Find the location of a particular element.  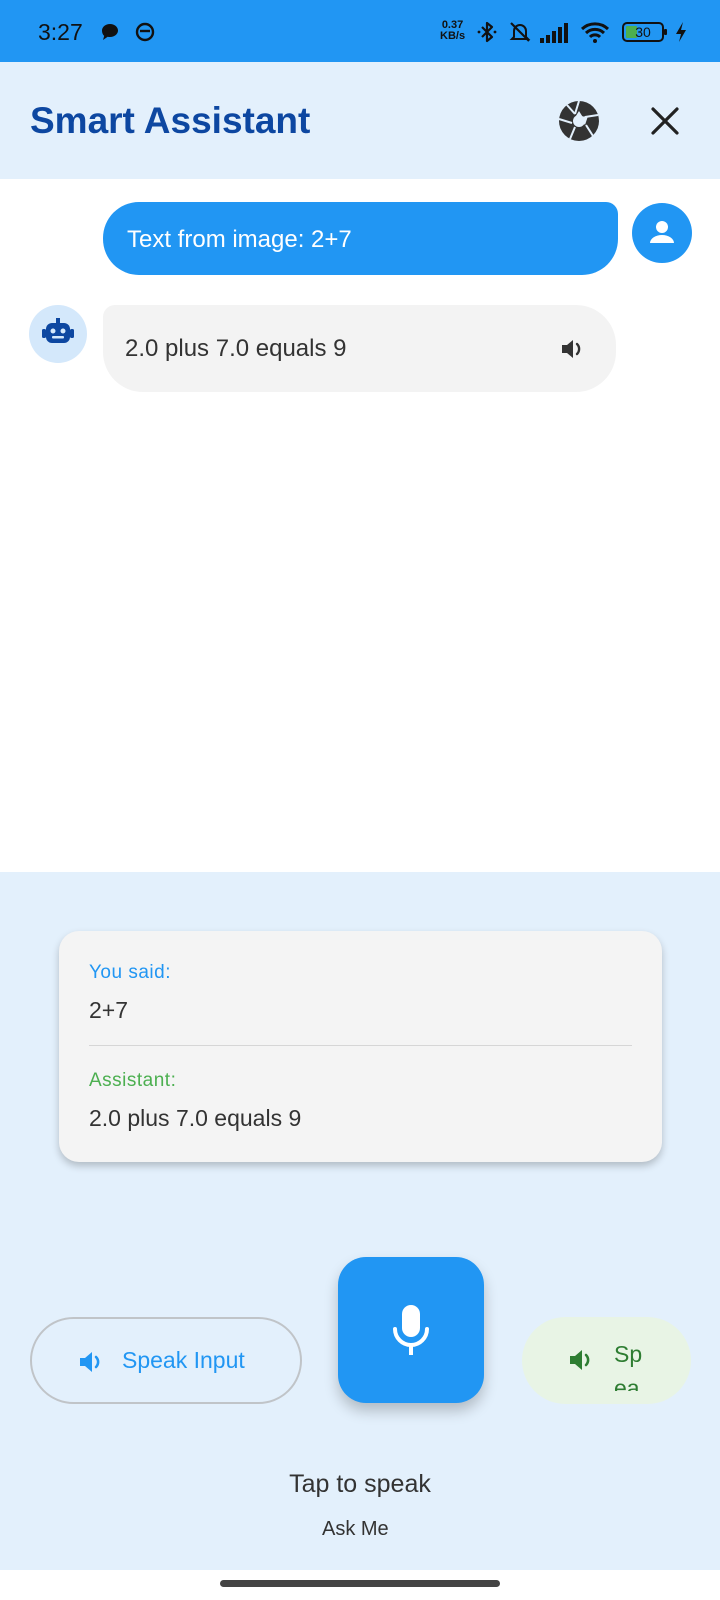

status-time: 3:27 is located at coordinates (60, 32).